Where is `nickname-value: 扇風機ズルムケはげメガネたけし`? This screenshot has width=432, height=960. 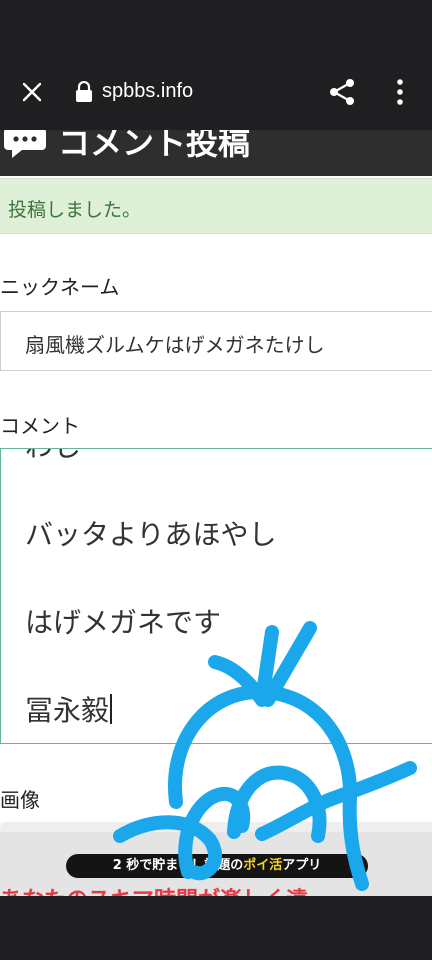 nickname-value: 扇風機ズルムケはげメガネたけし is located at coordinates (175, 345).